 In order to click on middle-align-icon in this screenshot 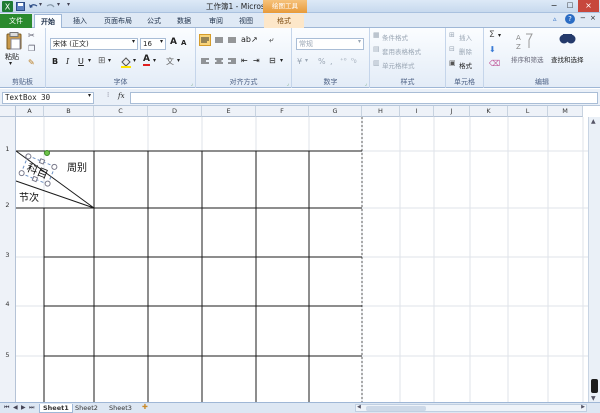, I will do `click(219, 40)`.